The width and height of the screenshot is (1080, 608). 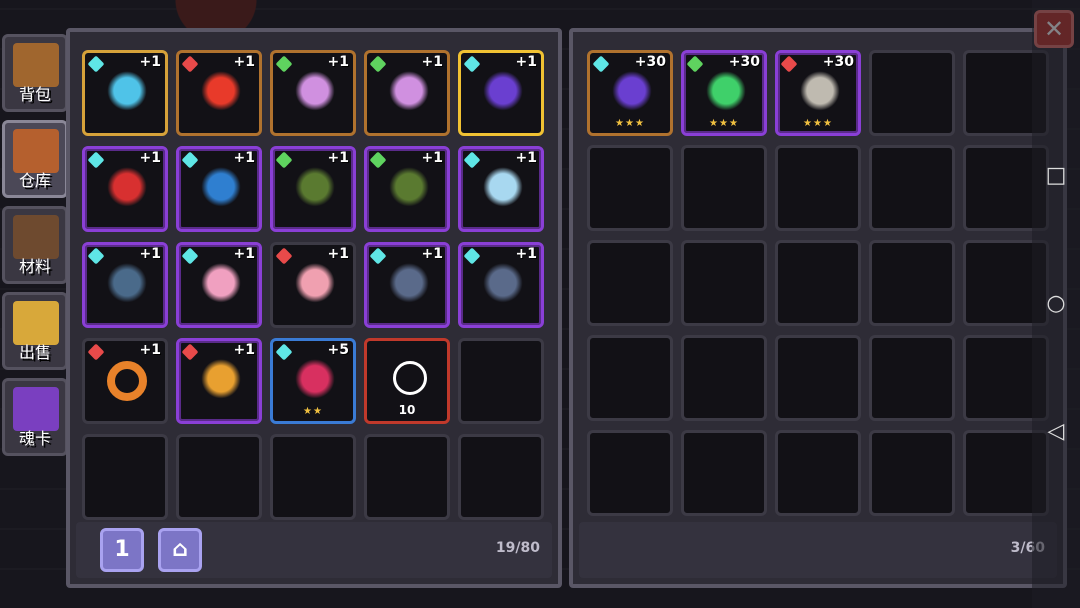 I want to click on lock-button: ⌂, so click(x=180, y=550).